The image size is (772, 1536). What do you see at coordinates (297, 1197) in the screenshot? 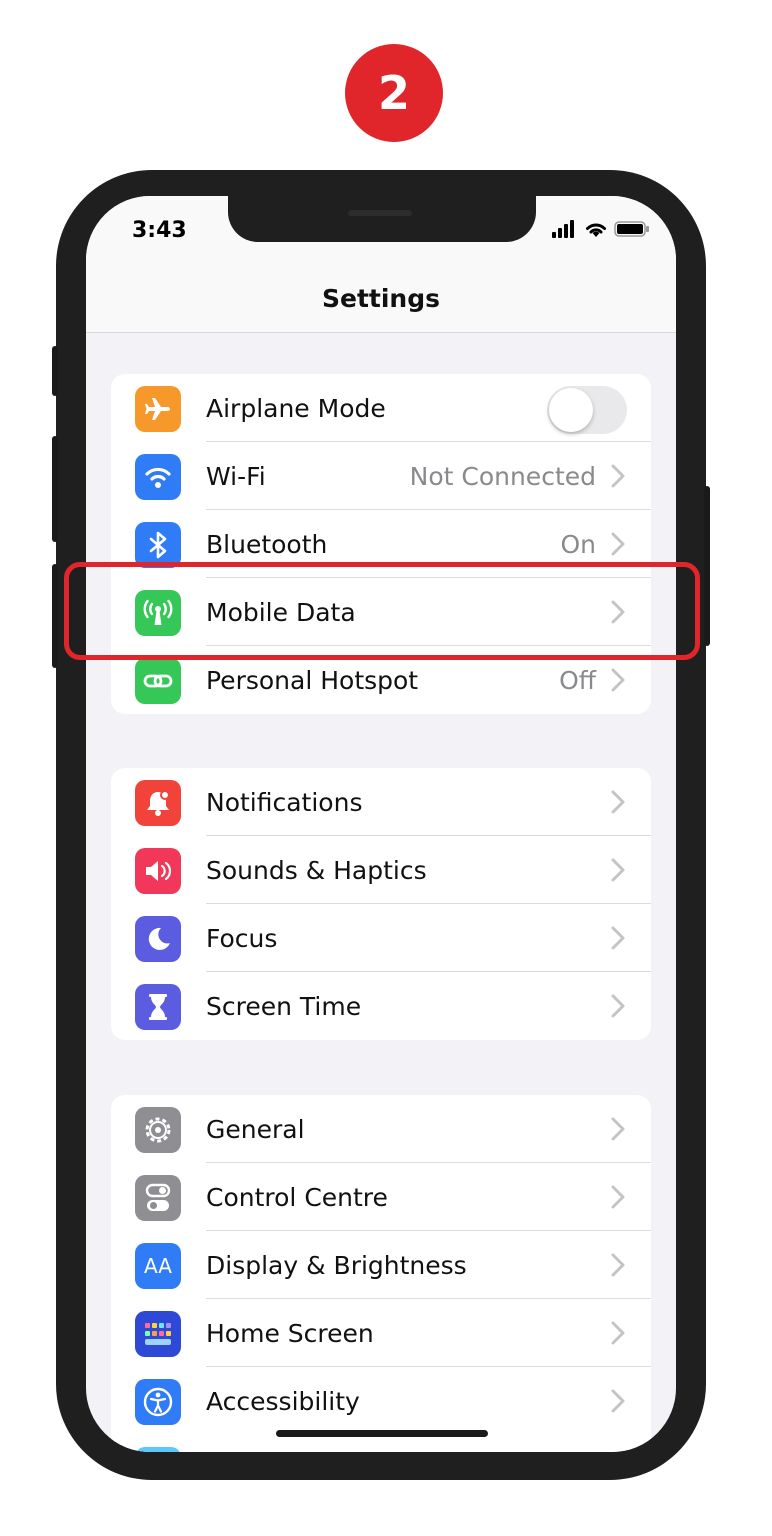
I see `settings-row-label: Control Centre` at bounding box center [297, 1197].